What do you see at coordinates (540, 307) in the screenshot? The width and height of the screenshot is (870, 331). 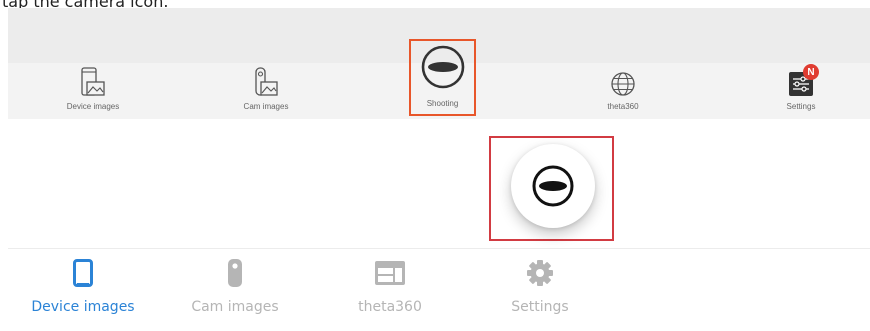 I see `bottom-tab-settings-label: Settings` at bounding box center [540, 307].